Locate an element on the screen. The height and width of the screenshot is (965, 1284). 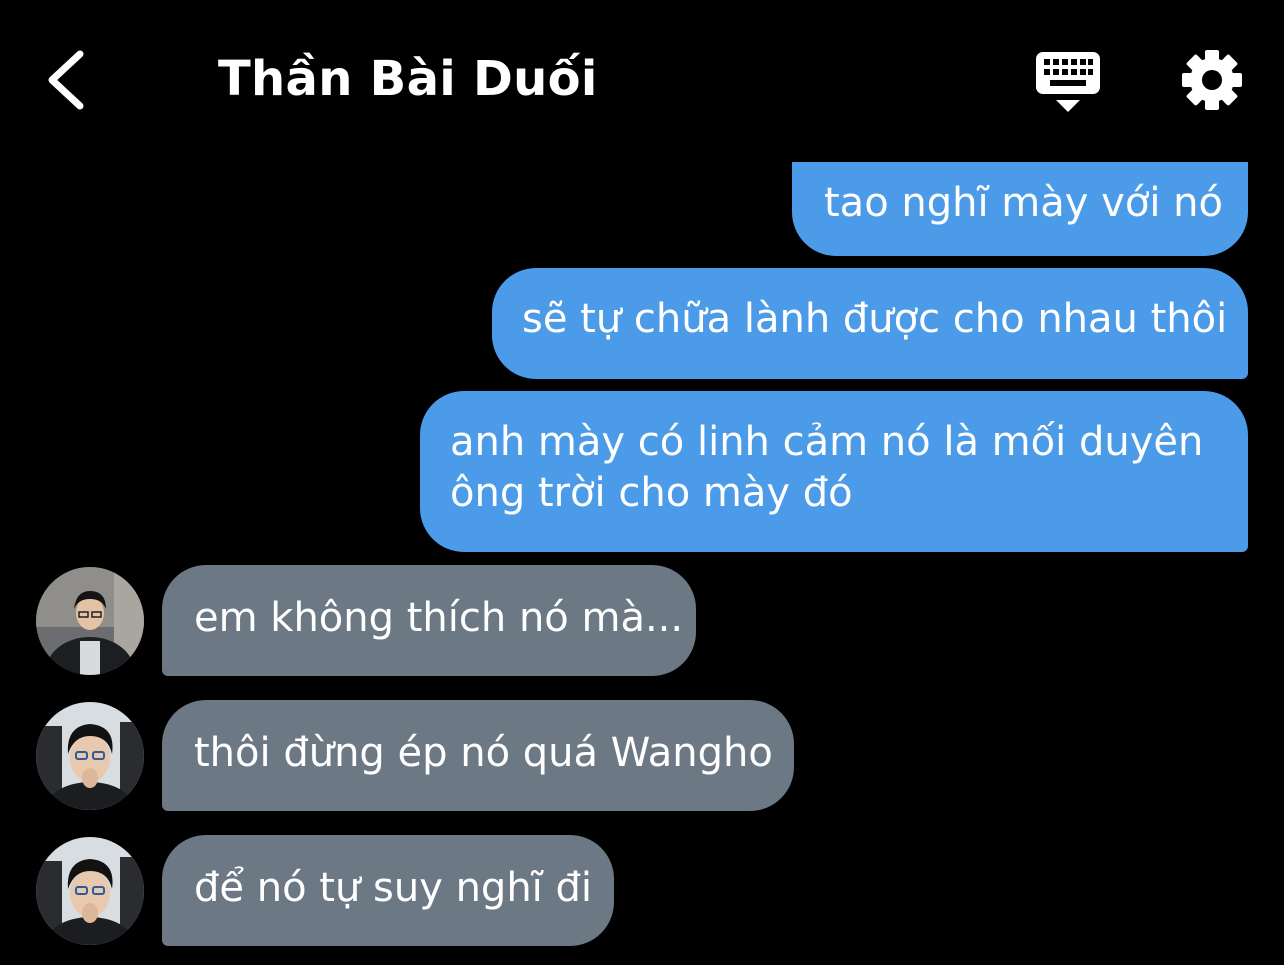
message-text: thôi đừng ép nó quá Wangho is located at coordinates (483, 753).